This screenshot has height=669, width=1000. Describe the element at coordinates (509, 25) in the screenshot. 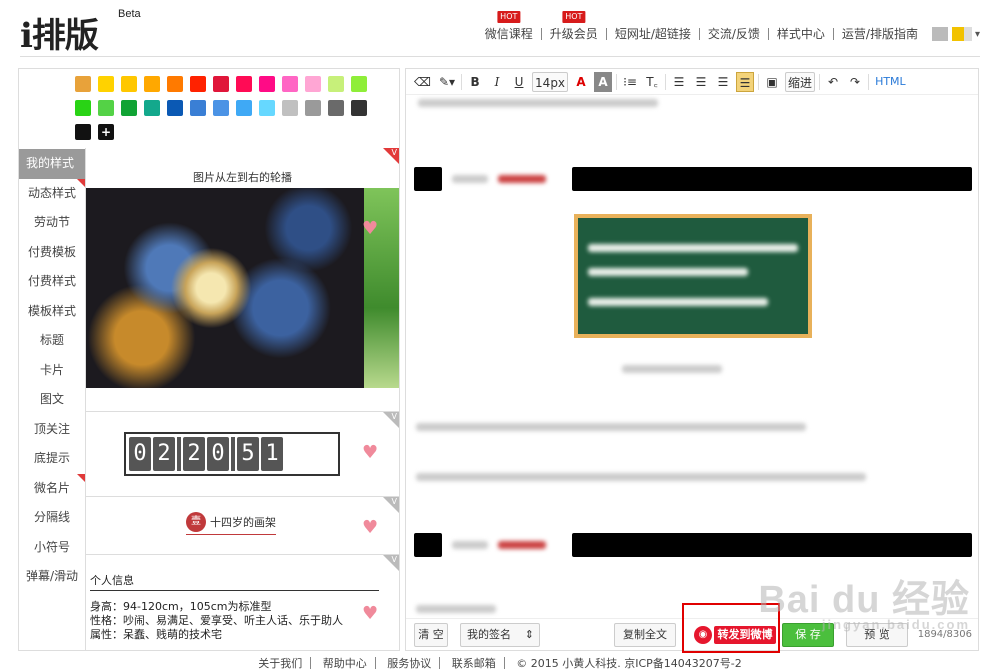

I see `nav-wechat-course: HOT 微信课程` at that location.